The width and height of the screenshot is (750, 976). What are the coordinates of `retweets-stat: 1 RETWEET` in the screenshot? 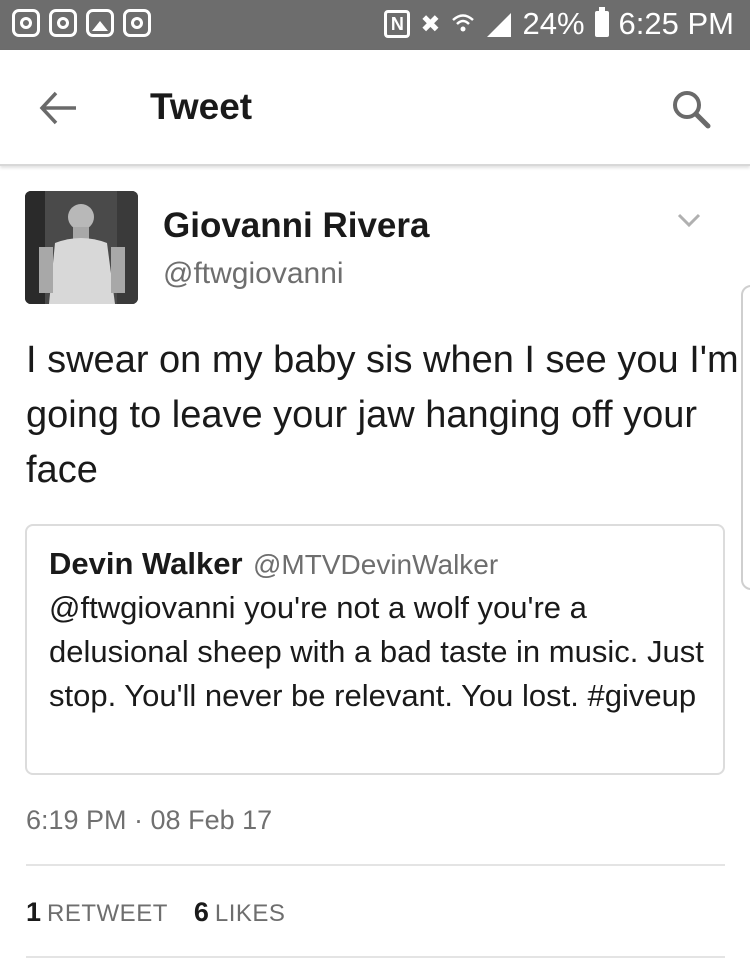 It's located at (97, 912).